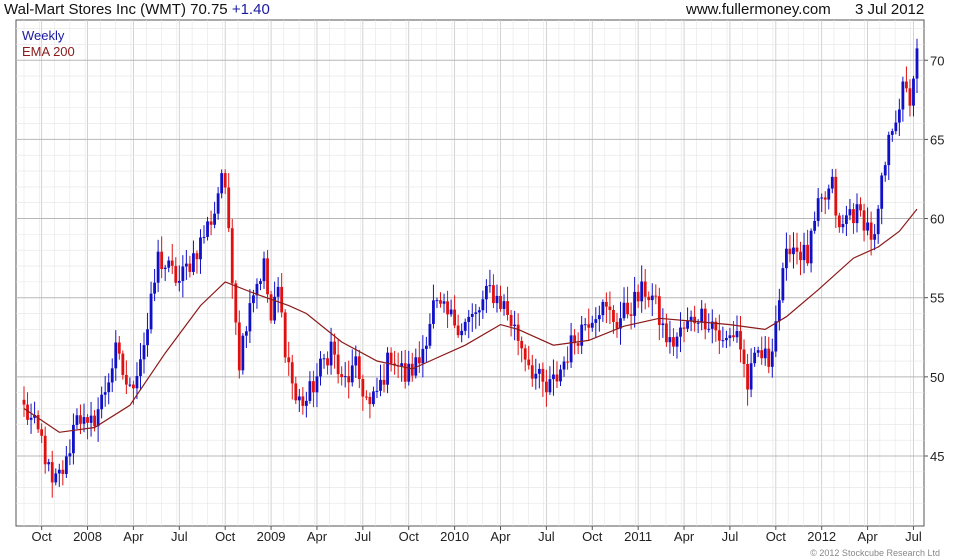 The width and height of the screenshot is (980, 560). Describe the element at coordinates (454, 536) in the screenshot. I see `x-tick-label: 2010` at that location.